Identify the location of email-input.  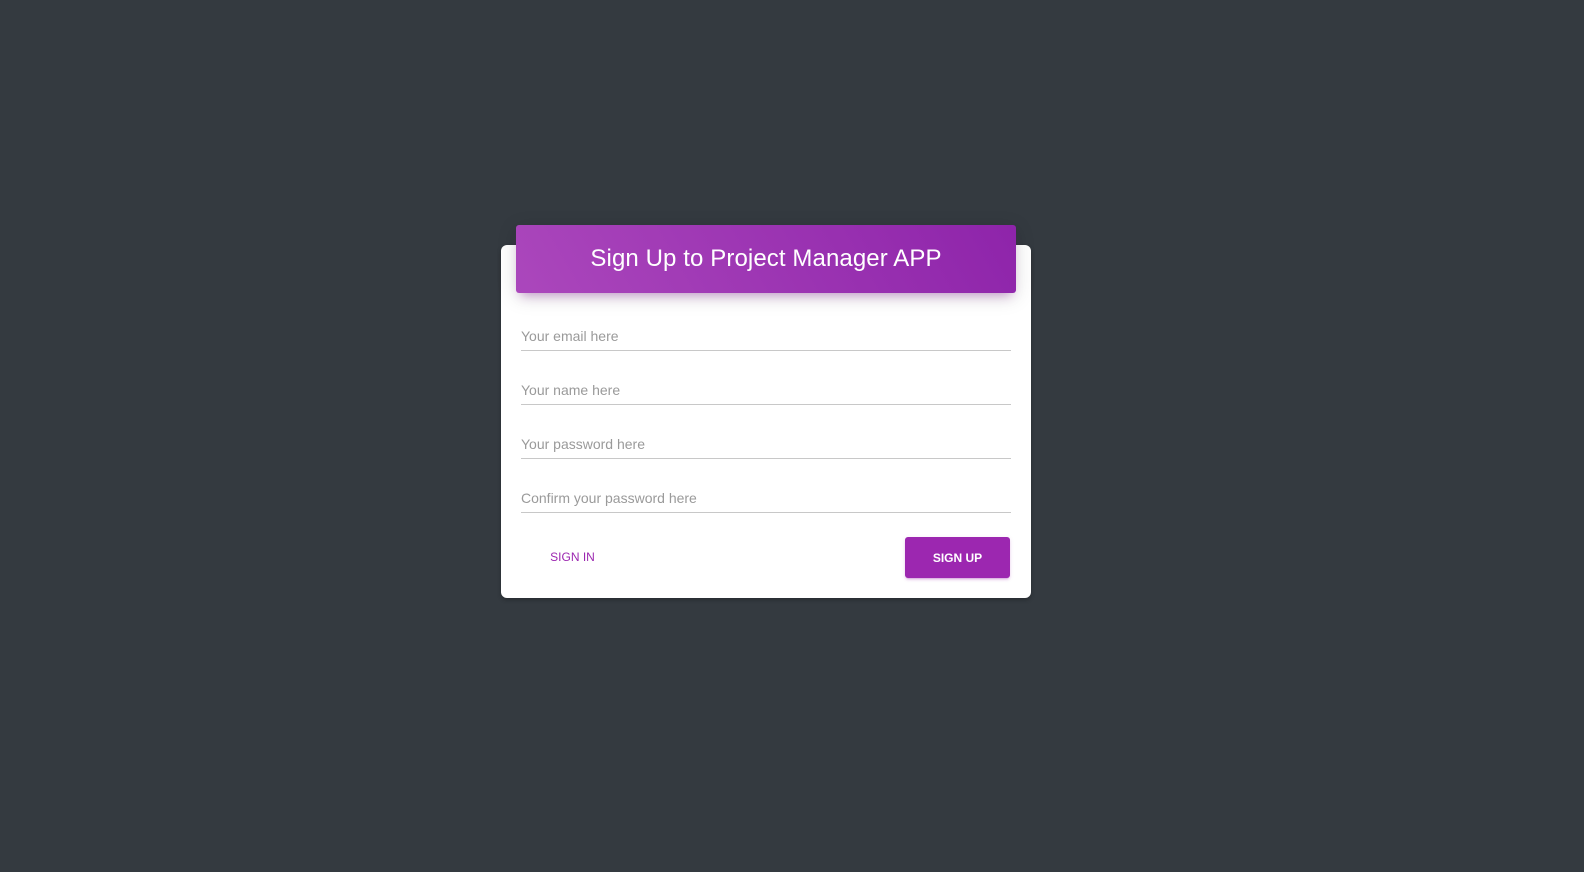
(766, 336).